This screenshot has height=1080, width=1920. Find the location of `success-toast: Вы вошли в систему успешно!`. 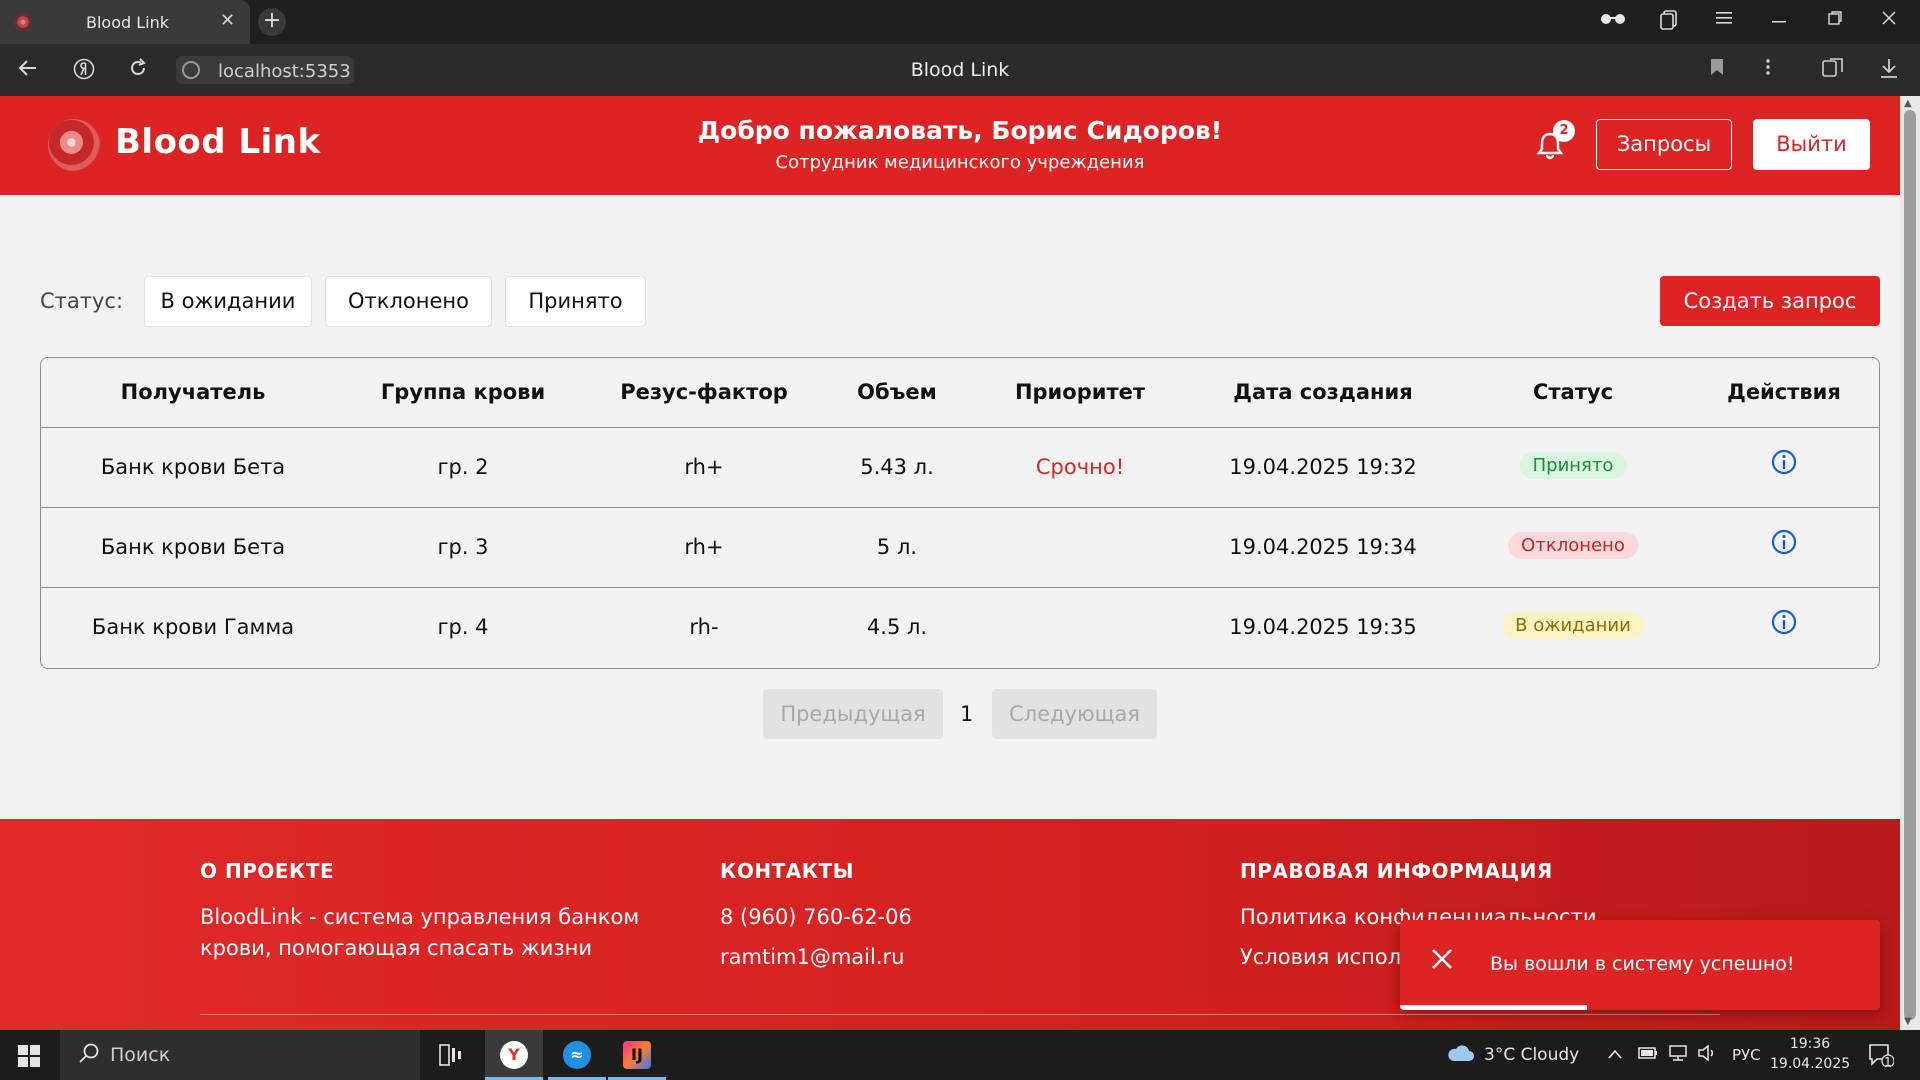

success-toast: Вы вошли в систему успешно! is located at coordinates (1640, 965).